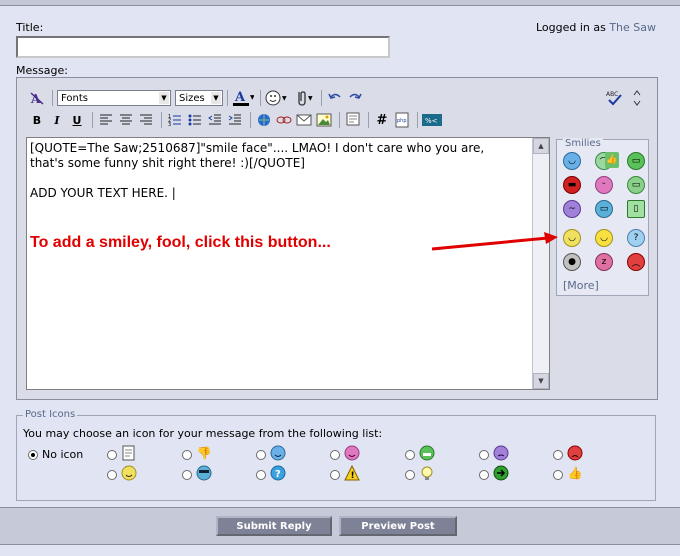 This screenshot has height=556, width=680. Describe the element at coordinates (398, 526) in the screenshot. I see `preview-post-button: Preview Post` at that location.